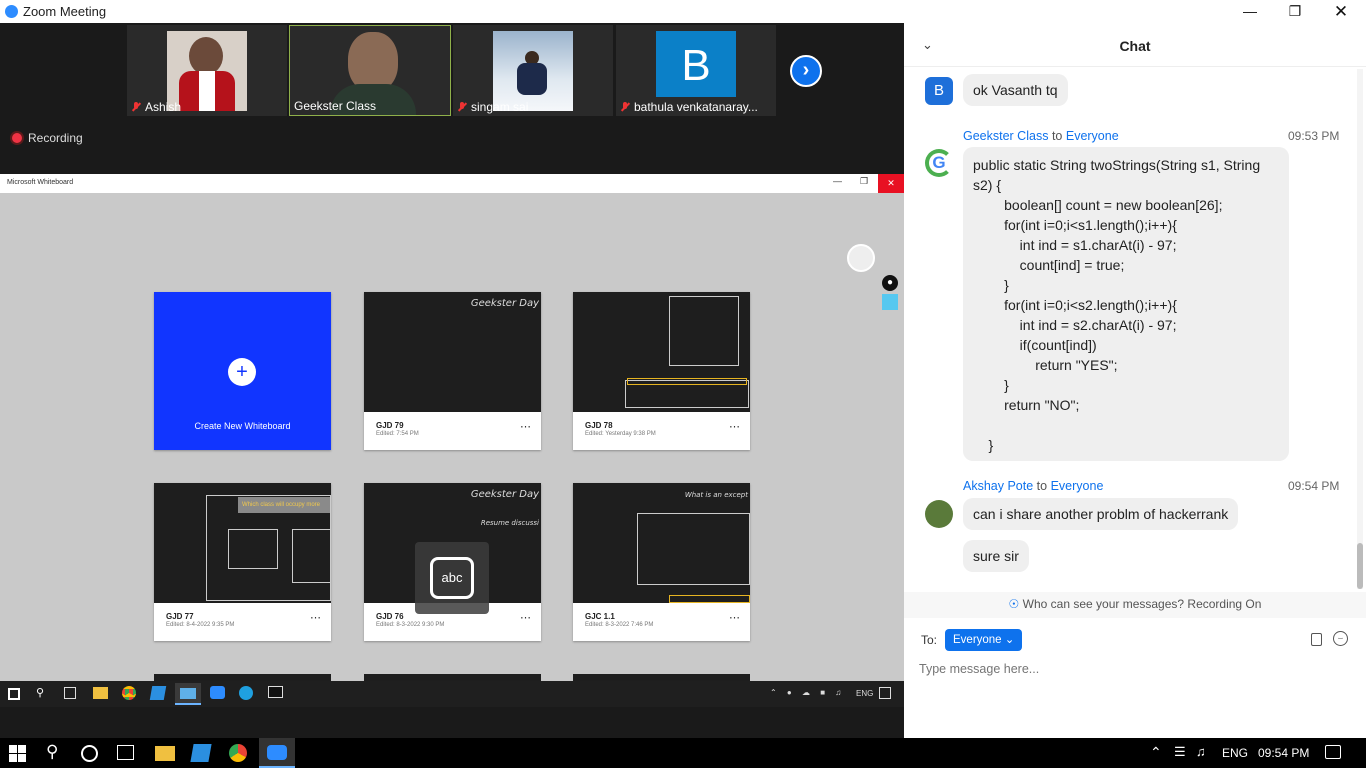  What do you see at coordinates (452, 578) in the screenshot?
I see `text-input-overlay: abc` at bounding box center [452, 578].